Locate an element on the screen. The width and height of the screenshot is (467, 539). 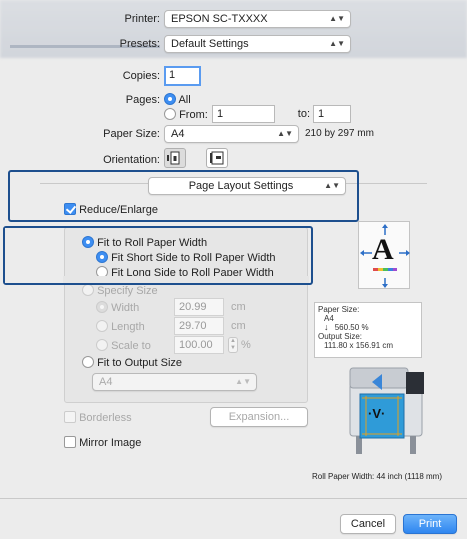
pages-label: Pages: is located at coordinates (142, 100).